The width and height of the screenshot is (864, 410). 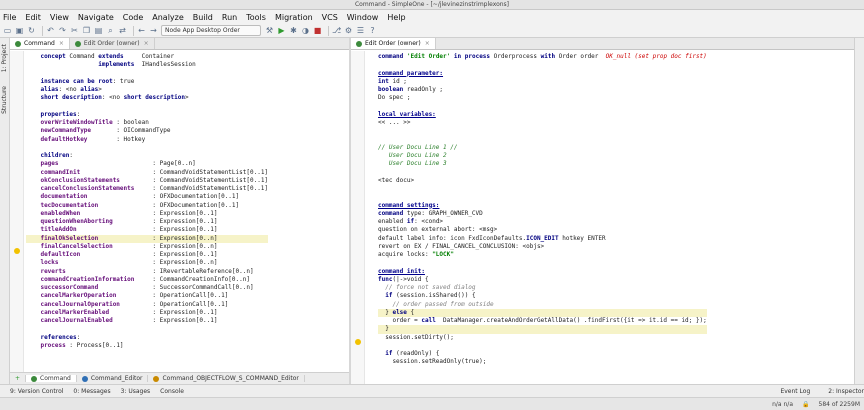 What do you see at coordinates (360, 30) in the screenshot?
I see `structure-icon: ☰` at bounding box center [360, 30].